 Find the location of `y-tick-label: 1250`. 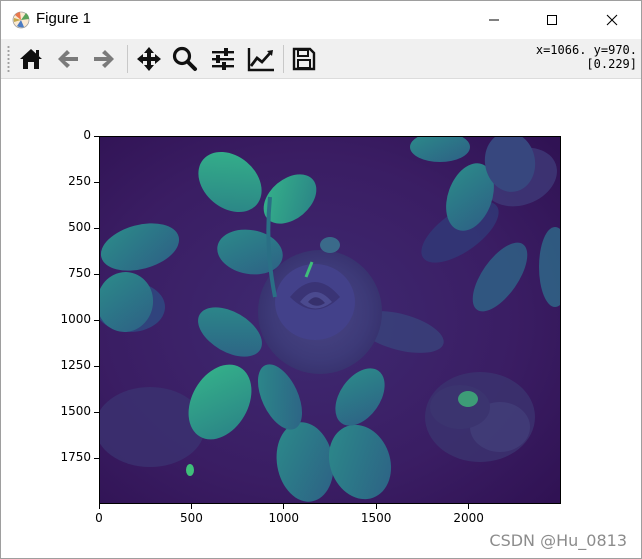

y-tick-label: 1250 is located at coordinates (75, 365).